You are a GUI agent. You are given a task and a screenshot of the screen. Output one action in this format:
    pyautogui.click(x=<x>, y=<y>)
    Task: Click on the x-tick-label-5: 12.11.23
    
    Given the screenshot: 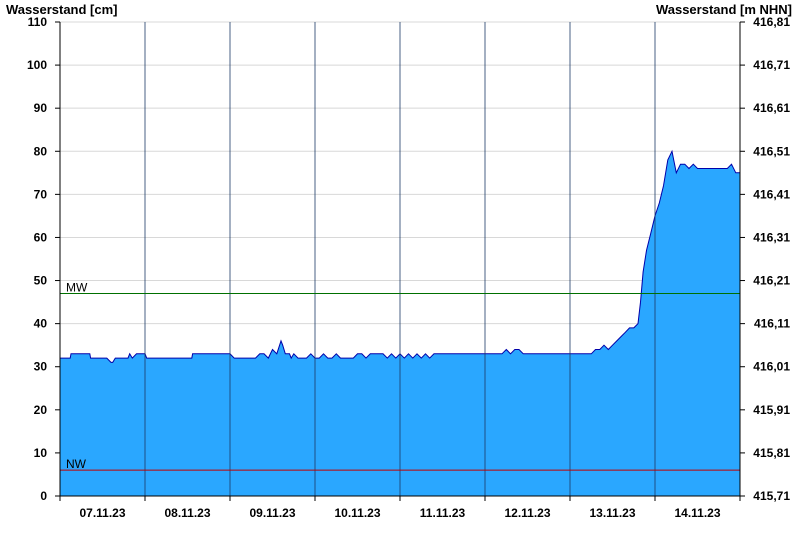 What is the action you would take?
    pyautogui.click(x=527, y=513)
    